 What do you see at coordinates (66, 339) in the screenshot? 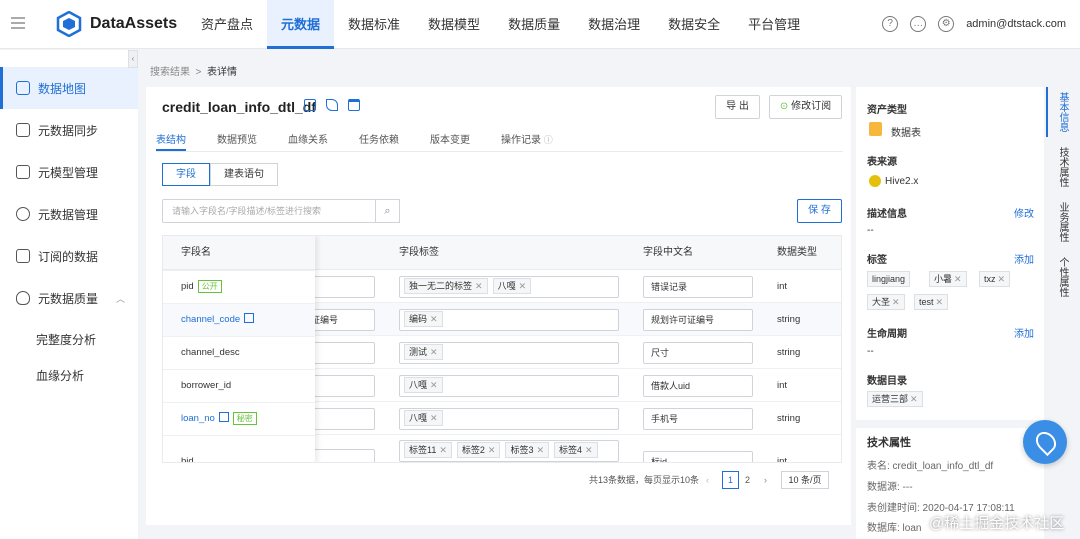
I see `sidebar-sub-completeness: 完整度分析` at bounding box center [66, 339].